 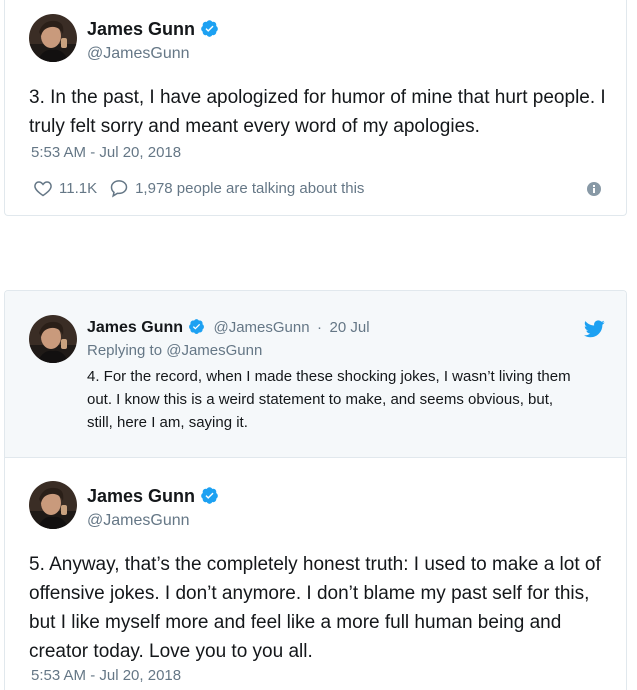 What do you see at coordinates (78, 188) in the screenshot?
I see `like-count: 11.1K` at bounding box center [78, 188].